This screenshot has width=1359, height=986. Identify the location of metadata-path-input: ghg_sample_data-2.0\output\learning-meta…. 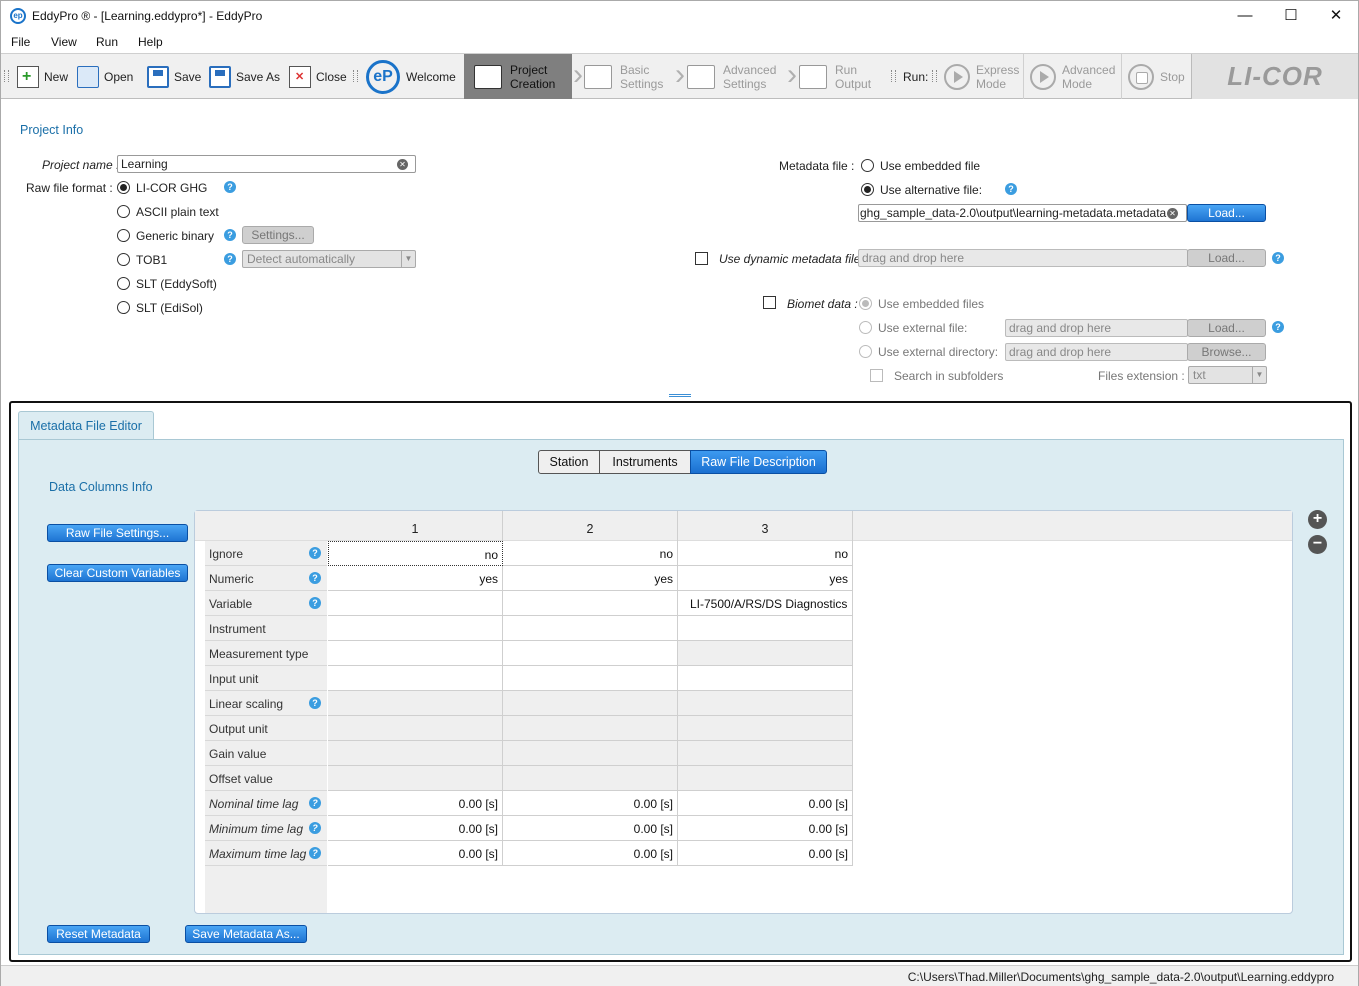
(1022, 213).